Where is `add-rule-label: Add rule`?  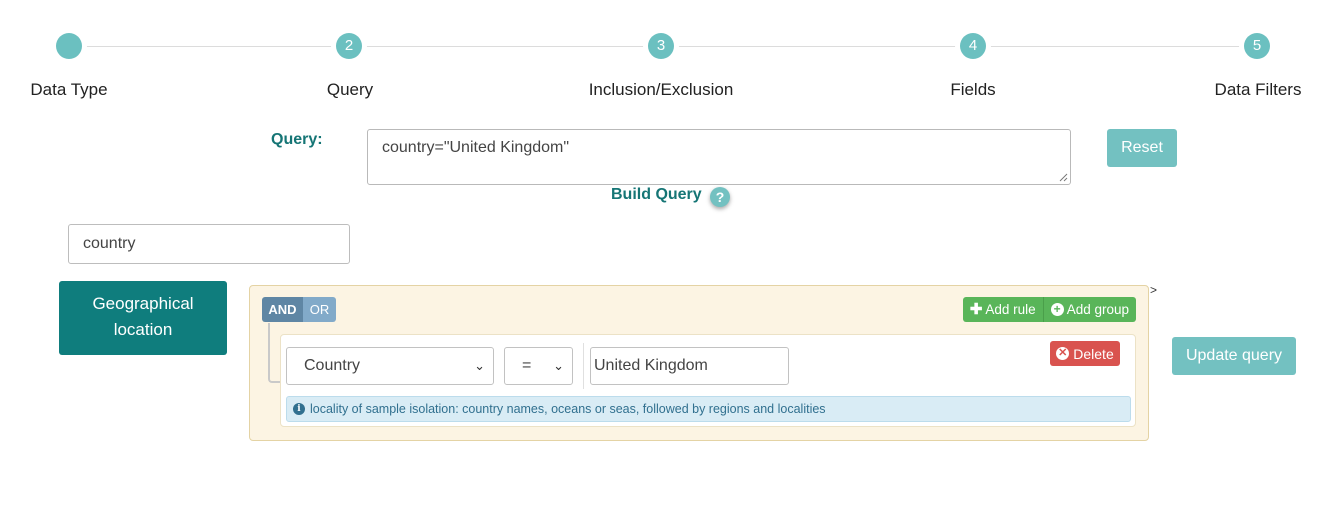 add-rule-label: Add rule is located at coordinates (1010, 309).